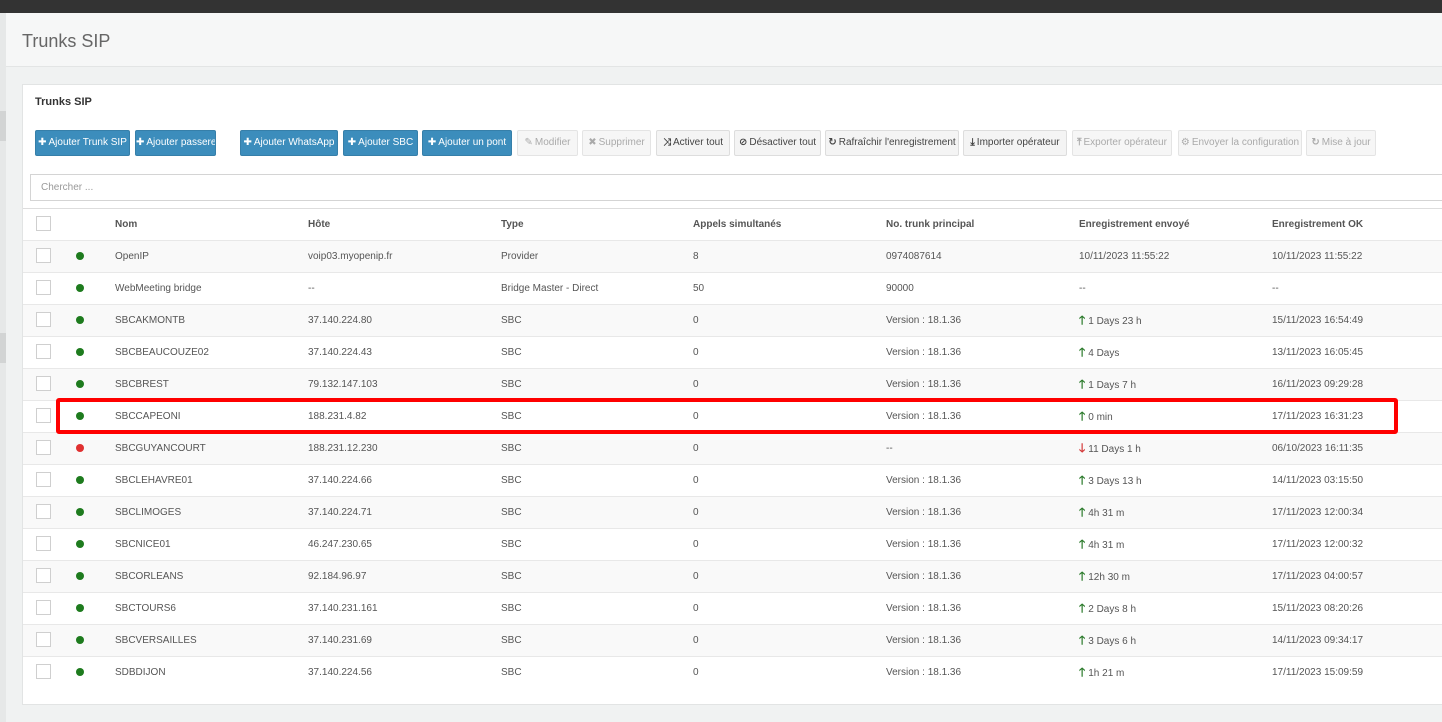 The image size is (1442, 722). I want to click on toolbar-button-8: ⊘ Désactiver tout, so click(777, 143).